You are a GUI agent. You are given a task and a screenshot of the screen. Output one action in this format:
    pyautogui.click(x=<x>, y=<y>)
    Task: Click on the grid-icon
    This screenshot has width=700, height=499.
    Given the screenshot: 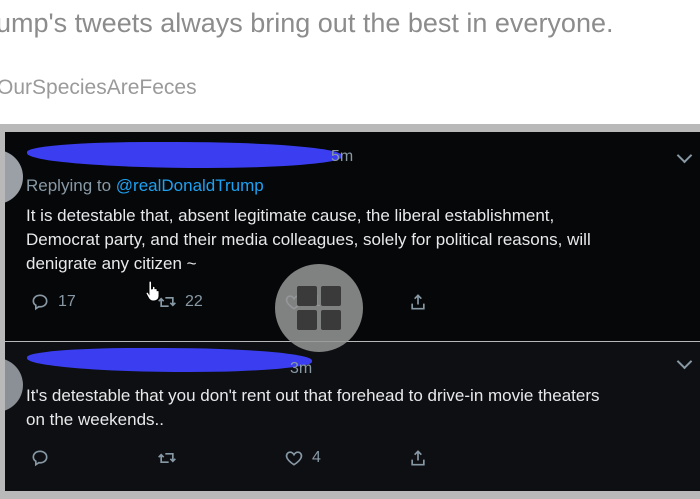 What is the action you would take?
    pyautogui.click(x=319, y=308)
    